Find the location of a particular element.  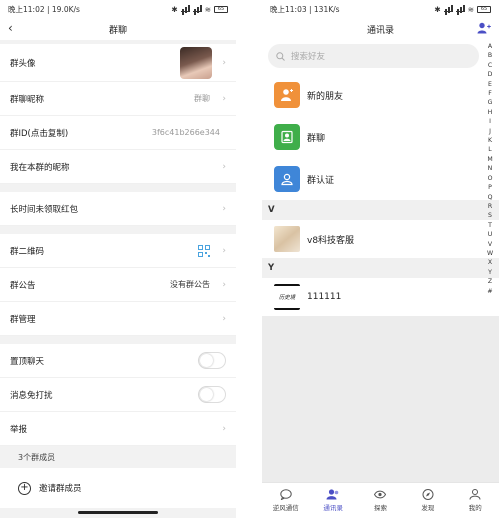

search-input: 搜索好友 is located at coordinates (373, 56).